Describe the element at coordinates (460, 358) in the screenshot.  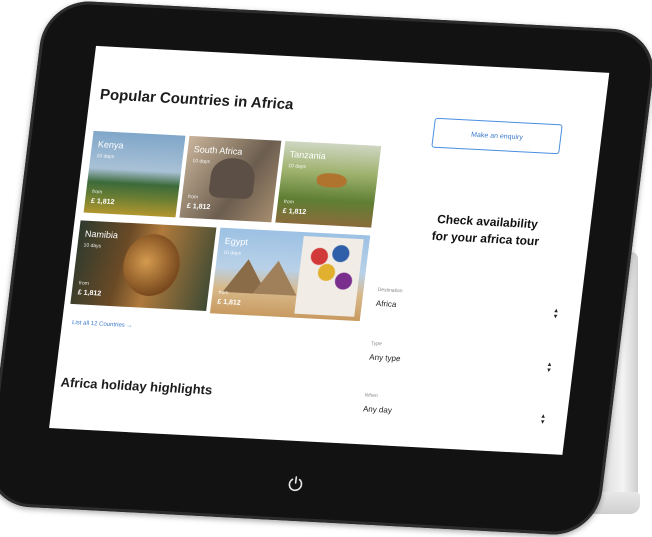
I see `type-select: Type Any type ▴ ▾` at that location.